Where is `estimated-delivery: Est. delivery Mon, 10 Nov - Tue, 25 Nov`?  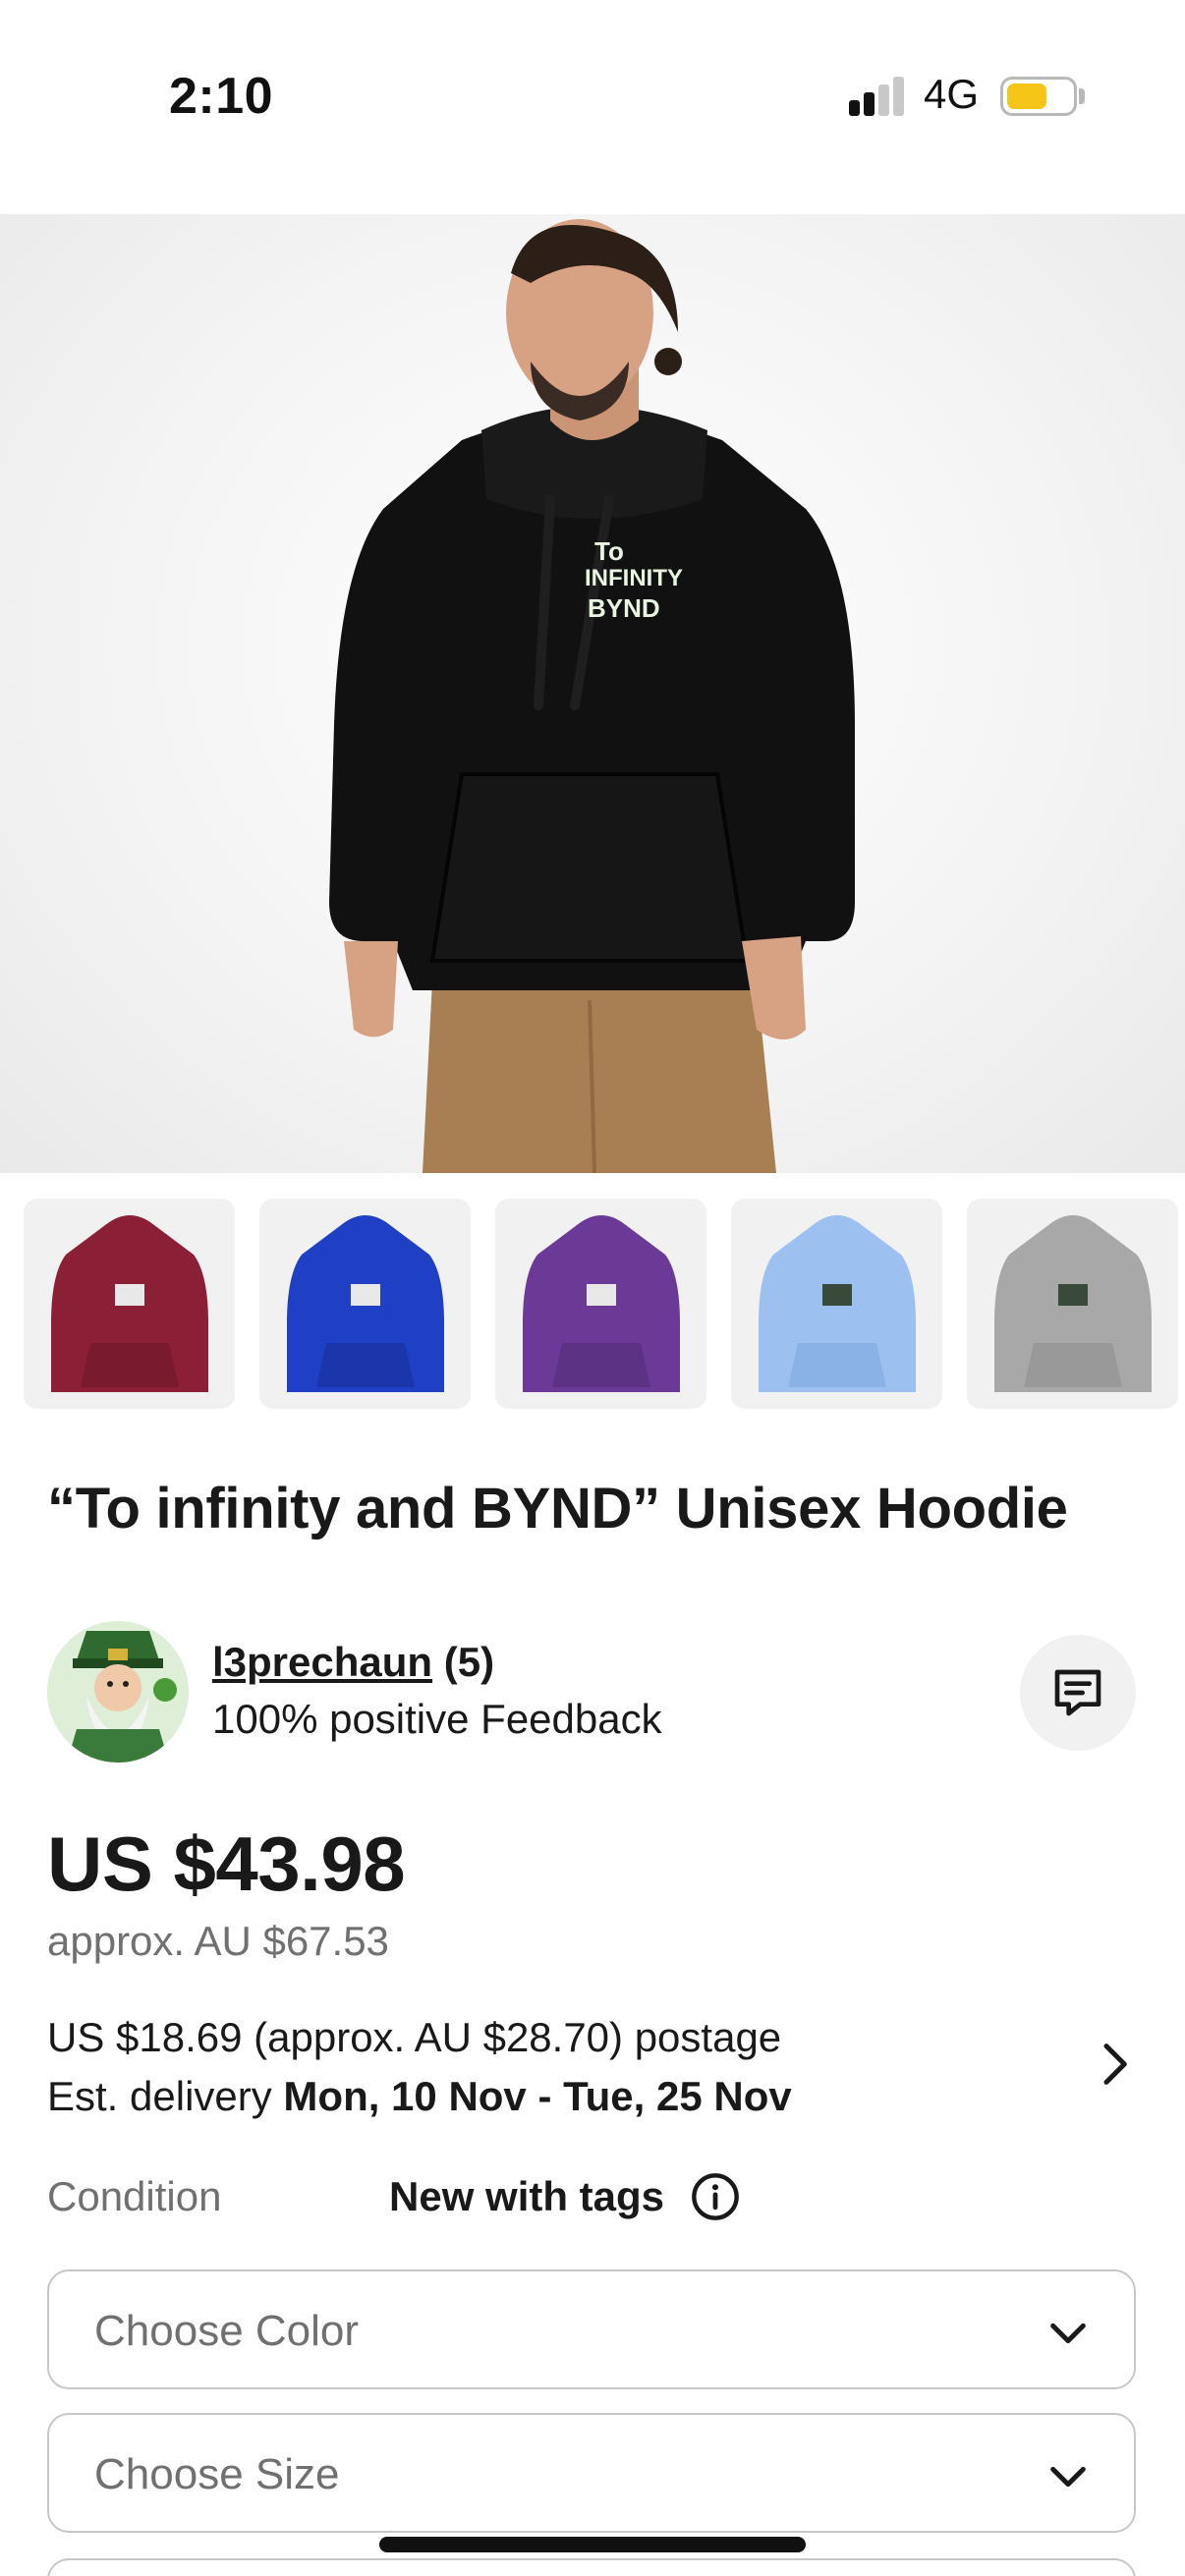 estimated-delivery: Est. delivery Mon, 10 Nov - Tue, 25 Nov is located at coordinates (419, 2096).